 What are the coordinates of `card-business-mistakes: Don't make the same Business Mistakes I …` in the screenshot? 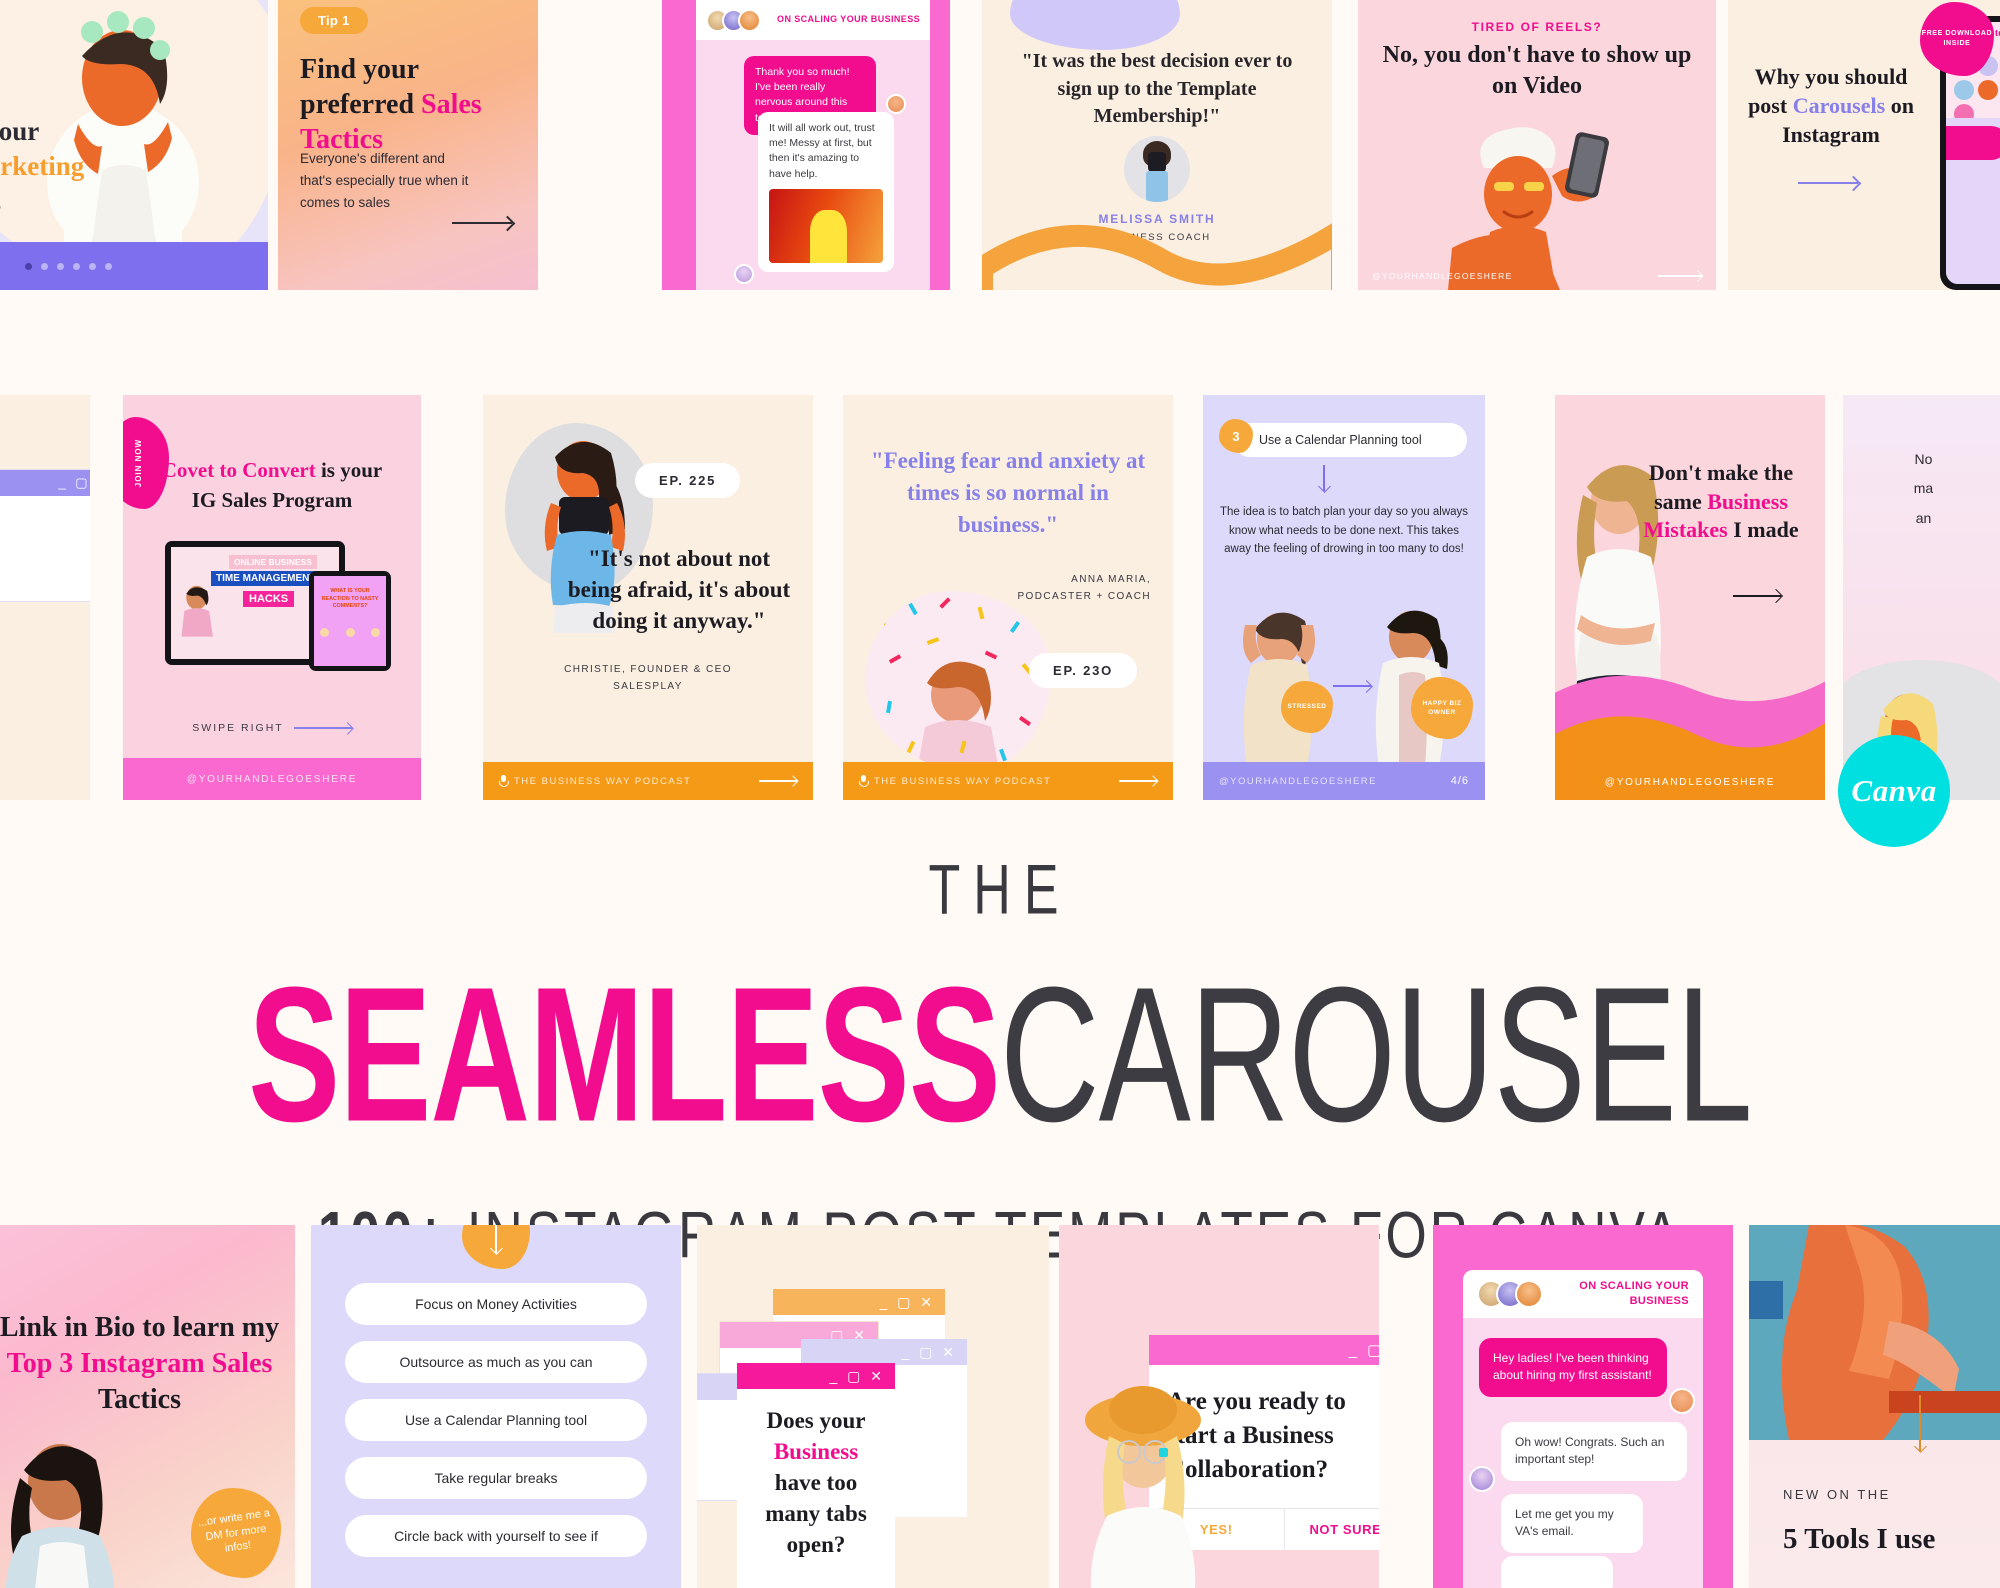 It's located at (1690, 597).